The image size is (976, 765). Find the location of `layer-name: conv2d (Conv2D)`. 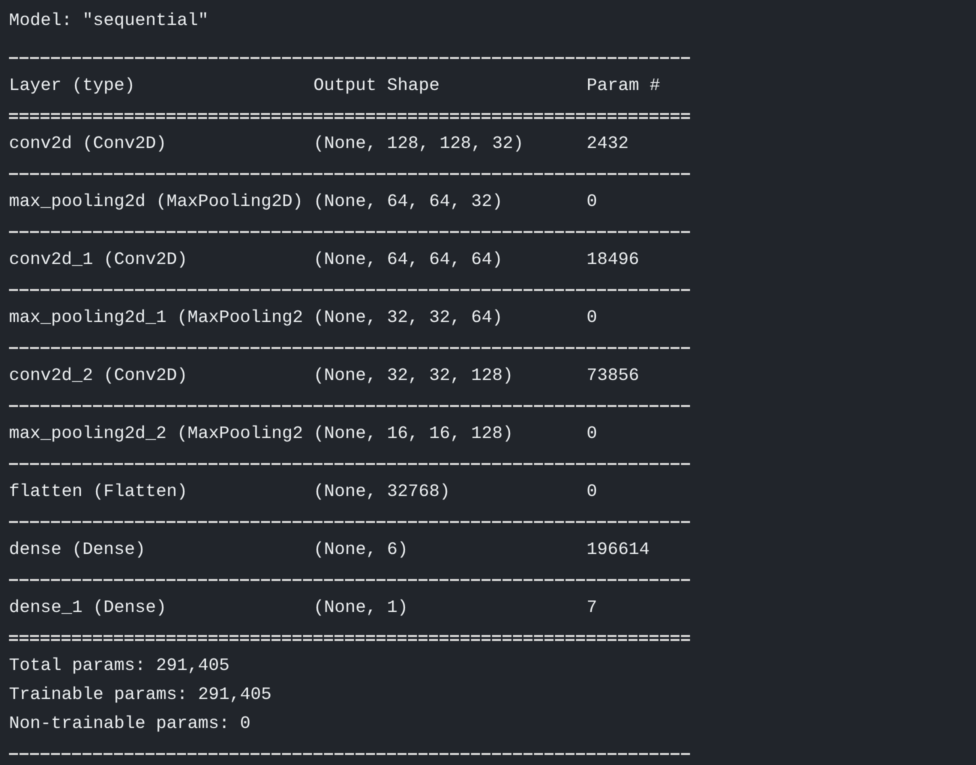

layer-name: conv2d (Conv2D) is located at coordinates (88, 144).